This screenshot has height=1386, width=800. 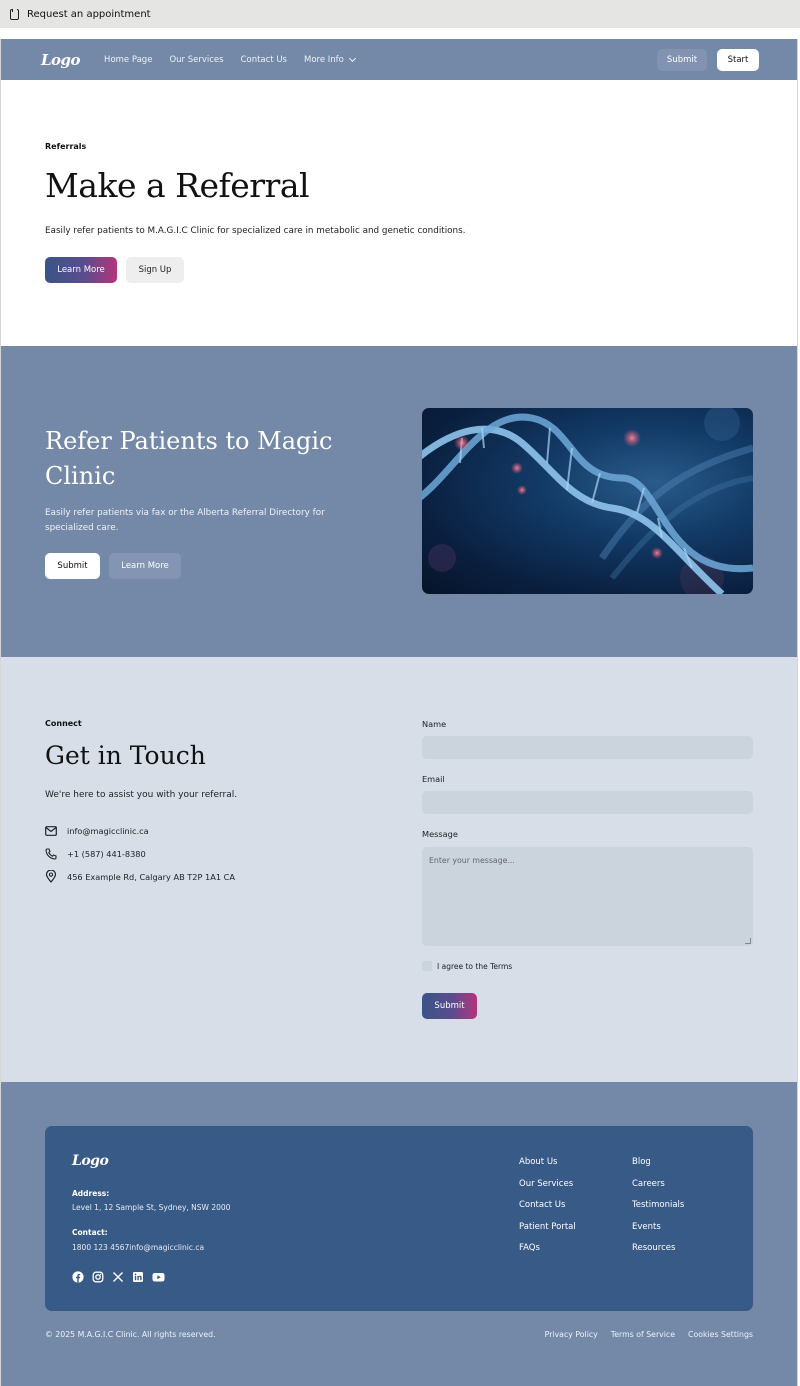 I want to click on nav-link-more-info: More Info, so click(x=330, y=59).